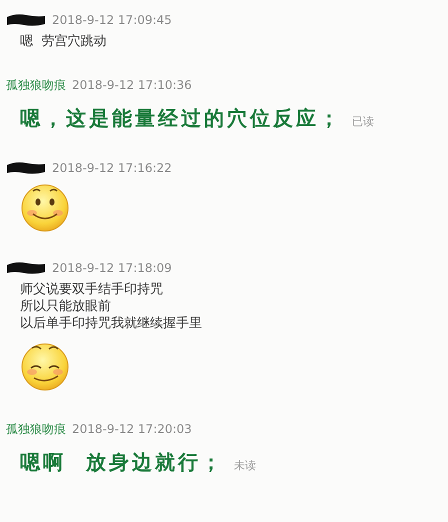 This screenshot has height=522, width=448. What do you see at coordinates (111, 323) in the screenshot?
I see `message-text: 以后单手印持咒我就继续握手里` at bounding box center [111, 323].